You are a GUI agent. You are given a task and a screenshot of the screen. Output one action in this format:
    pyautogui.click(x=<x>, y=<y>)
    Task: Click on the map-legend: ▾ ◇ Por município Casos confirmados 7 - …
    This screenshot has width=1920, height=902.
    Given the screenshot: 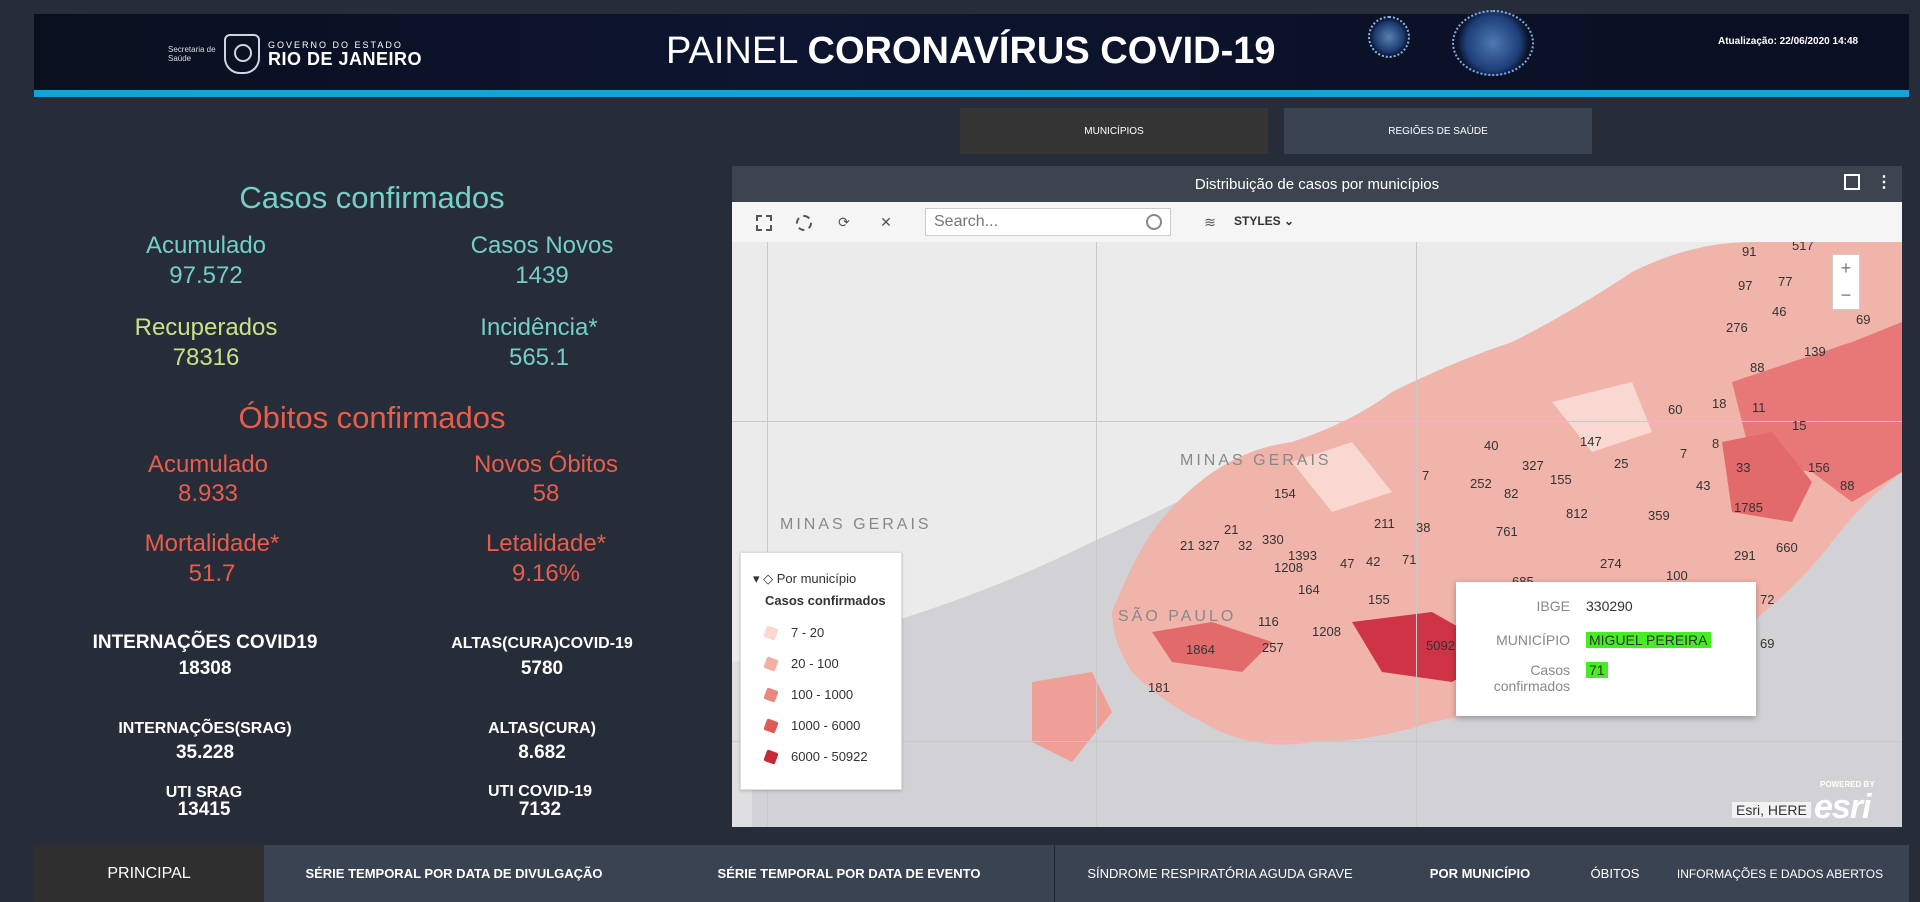 What is the action you would take?
    pyautogui.click(x=821, y=671)
    